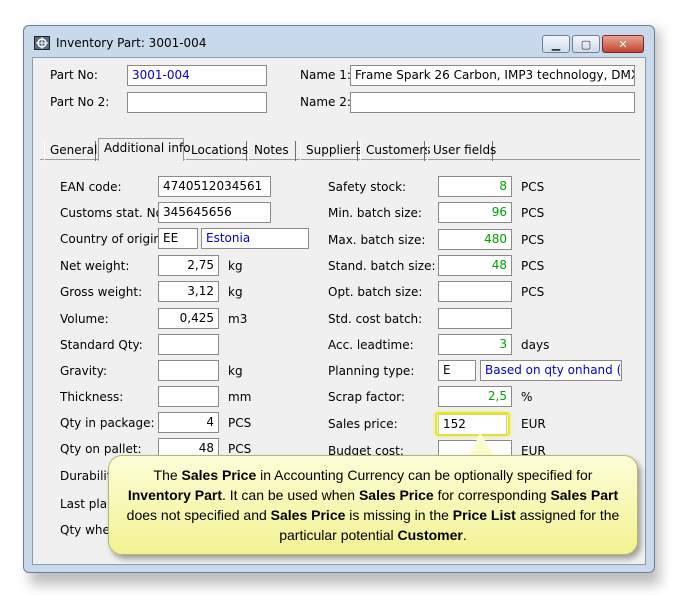  Describe the element at coordinates (197, 75) in the screenshot. I see `part-no-field: 3001-004` at that location.